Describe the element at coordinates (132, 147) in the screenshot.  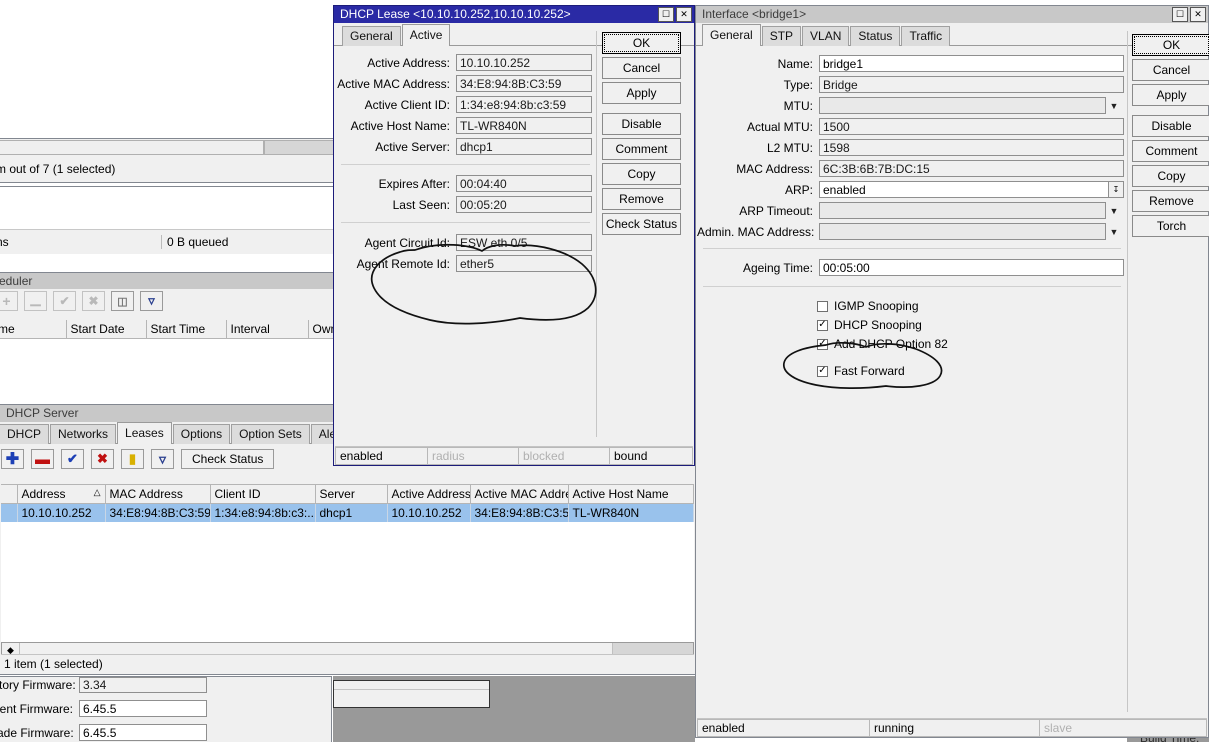
I see `interface-list-scroll` at that location.